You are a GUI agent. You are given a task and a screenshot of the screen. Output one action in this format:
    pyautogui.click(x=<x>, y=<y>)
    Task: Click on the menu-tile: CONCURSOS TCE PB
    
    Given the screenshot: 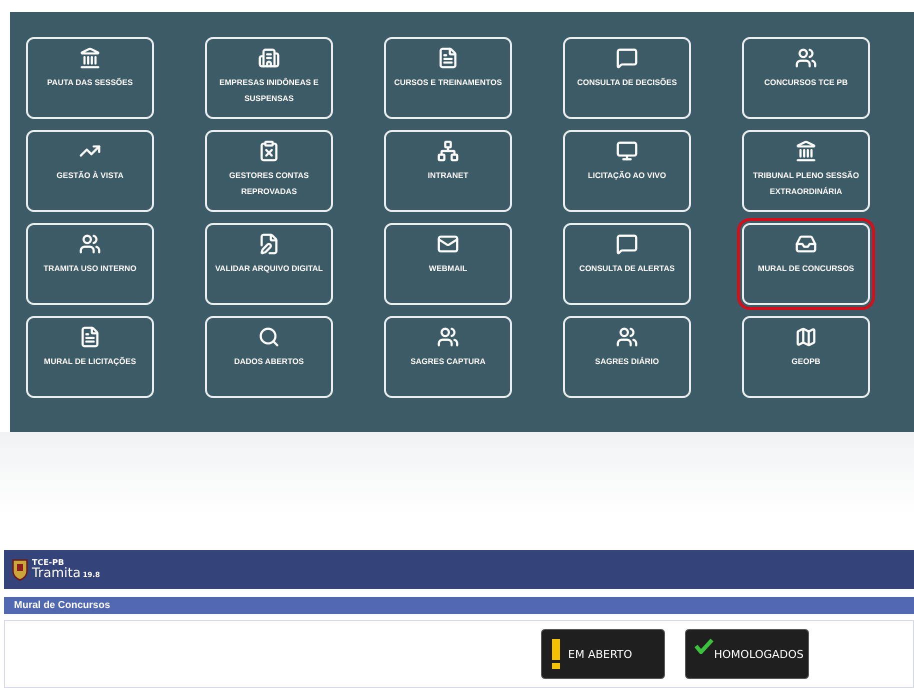 What is the action you would take?
    pyautogui.click(x=806, y=78)
    